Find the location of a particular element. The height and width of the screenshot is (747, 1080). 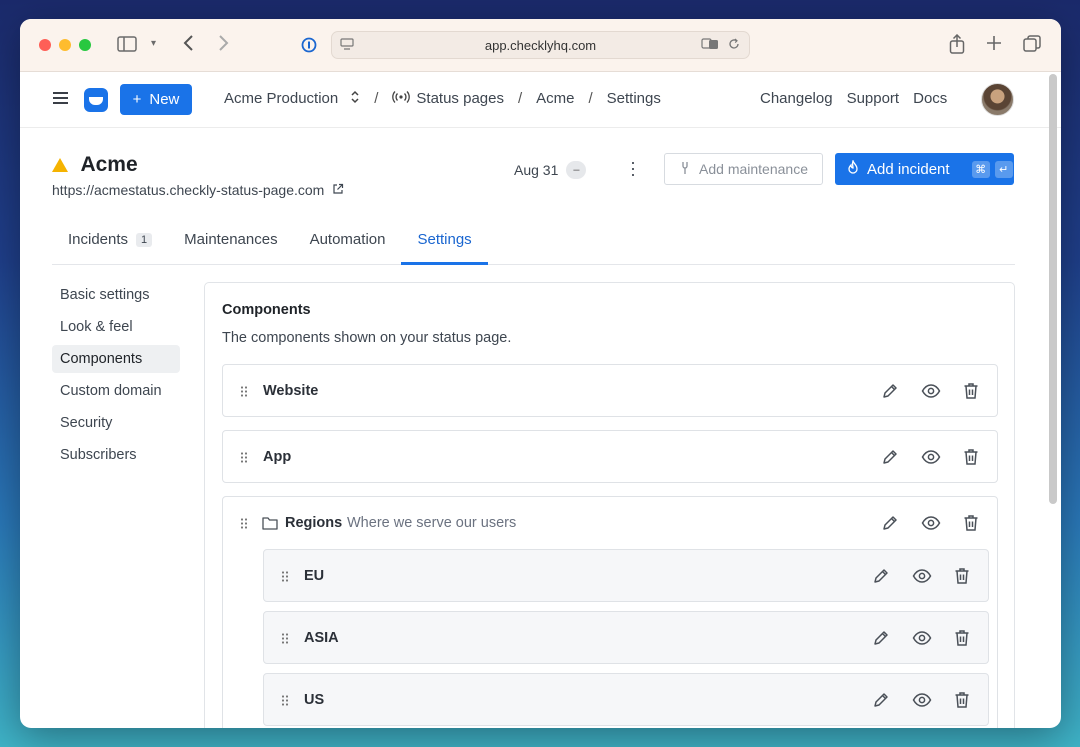

zoom-window-button is located at coordinates (85, 45).